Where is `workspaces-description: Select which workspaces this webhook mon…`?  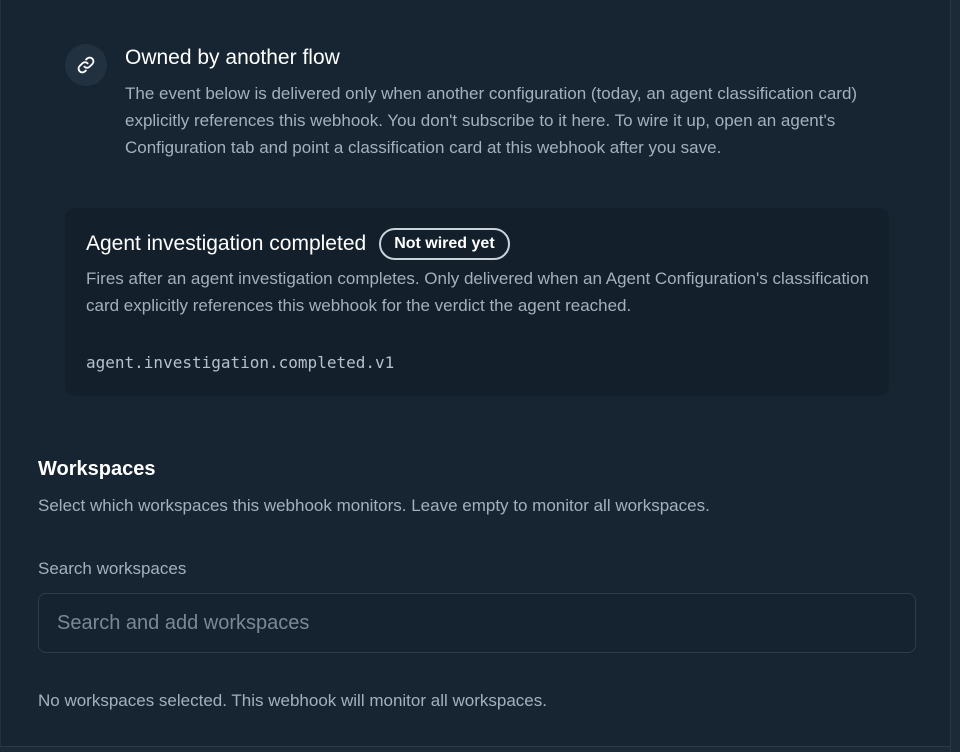 workspaces-description: Select which workspaces this webhook mon… is located at coordinates (374, 505).